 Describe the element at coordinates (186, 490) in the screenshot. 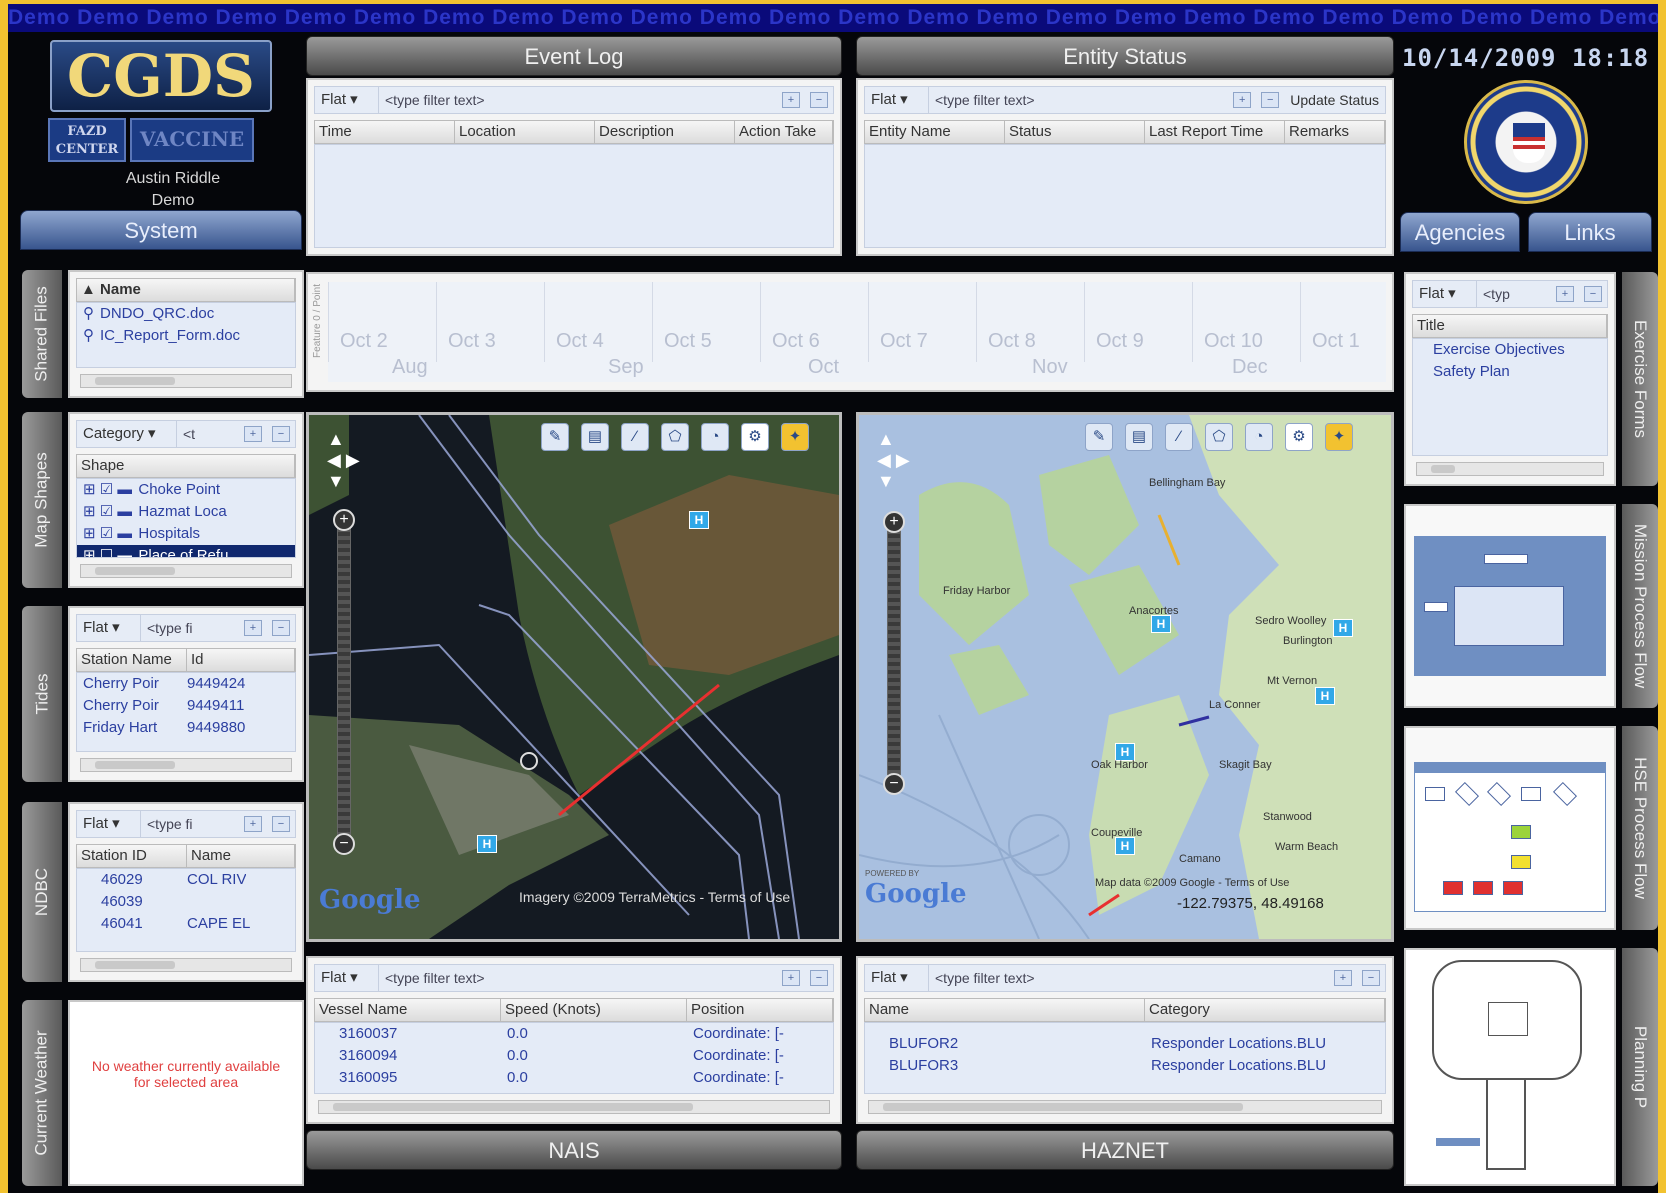

I see `tree-item: ⊞ ☑ ▬ Choke Point` at that location.